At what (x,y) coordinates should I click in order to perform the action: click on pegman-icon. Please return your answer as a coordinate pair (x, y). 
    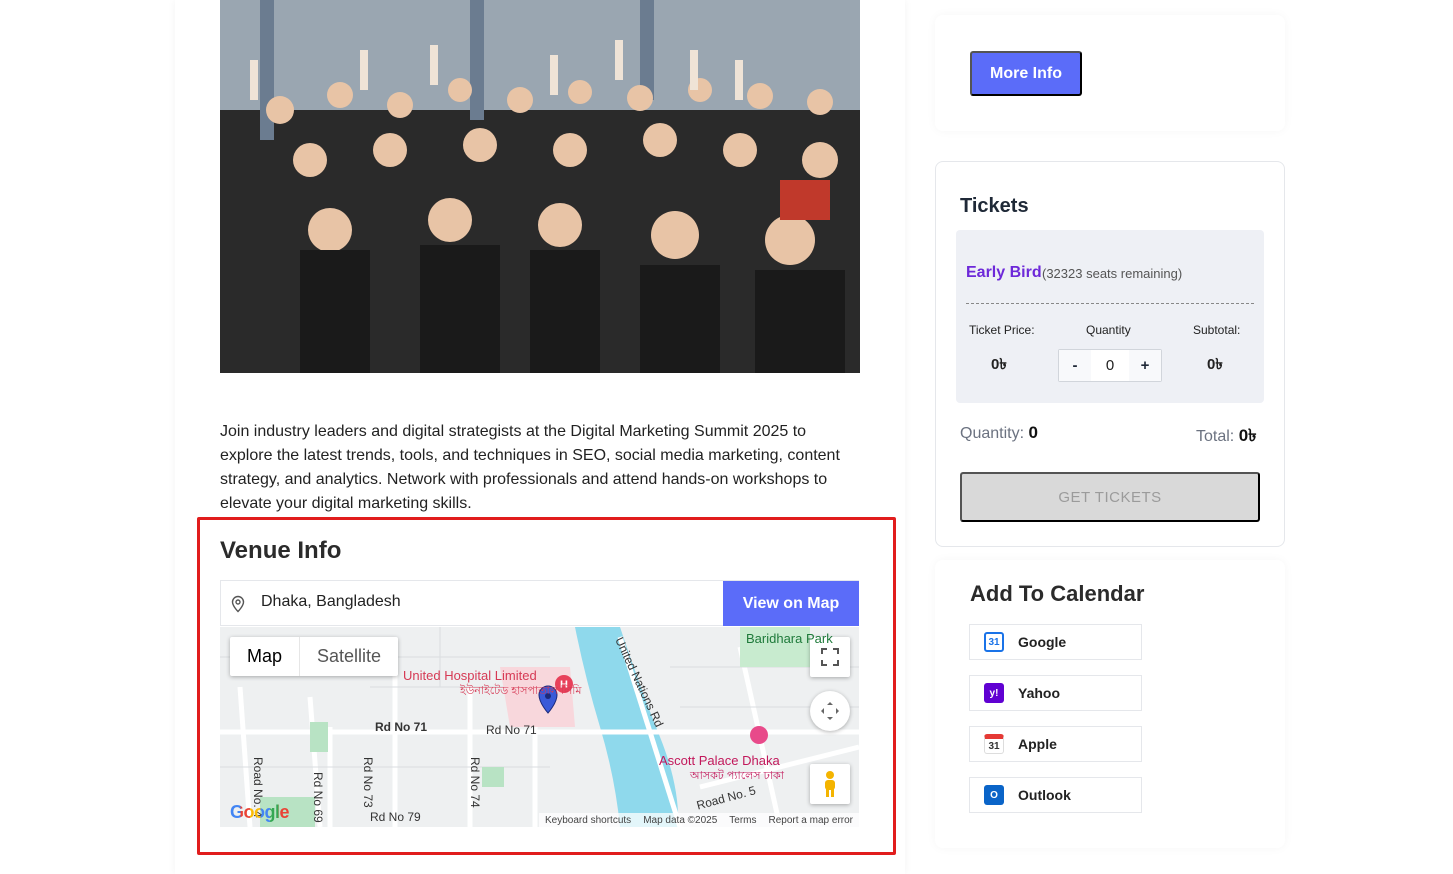
    Looking at the image, I should click on (830, 784).